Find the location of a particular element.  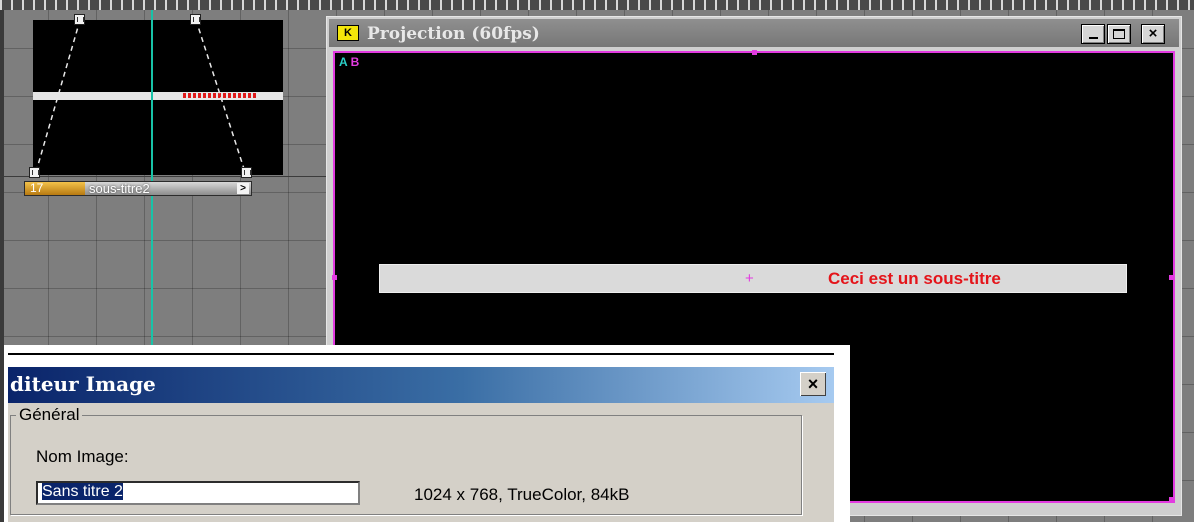

projection-titlebar: K Projection (60fps) × is located at coordinates (754, 33).